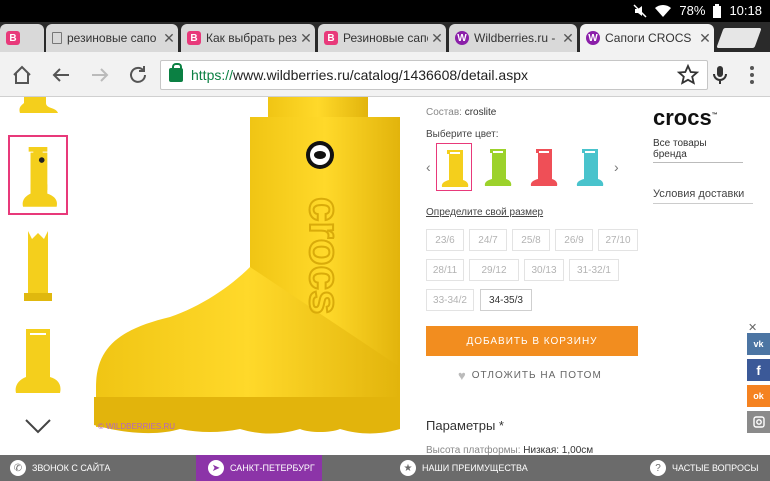 The height and width of the screenshot is (481, 770). What do you see at coordinates (590, 167) in the screenshot?
I see `color-swatch-turquoise` at bounding box center [590, 167].